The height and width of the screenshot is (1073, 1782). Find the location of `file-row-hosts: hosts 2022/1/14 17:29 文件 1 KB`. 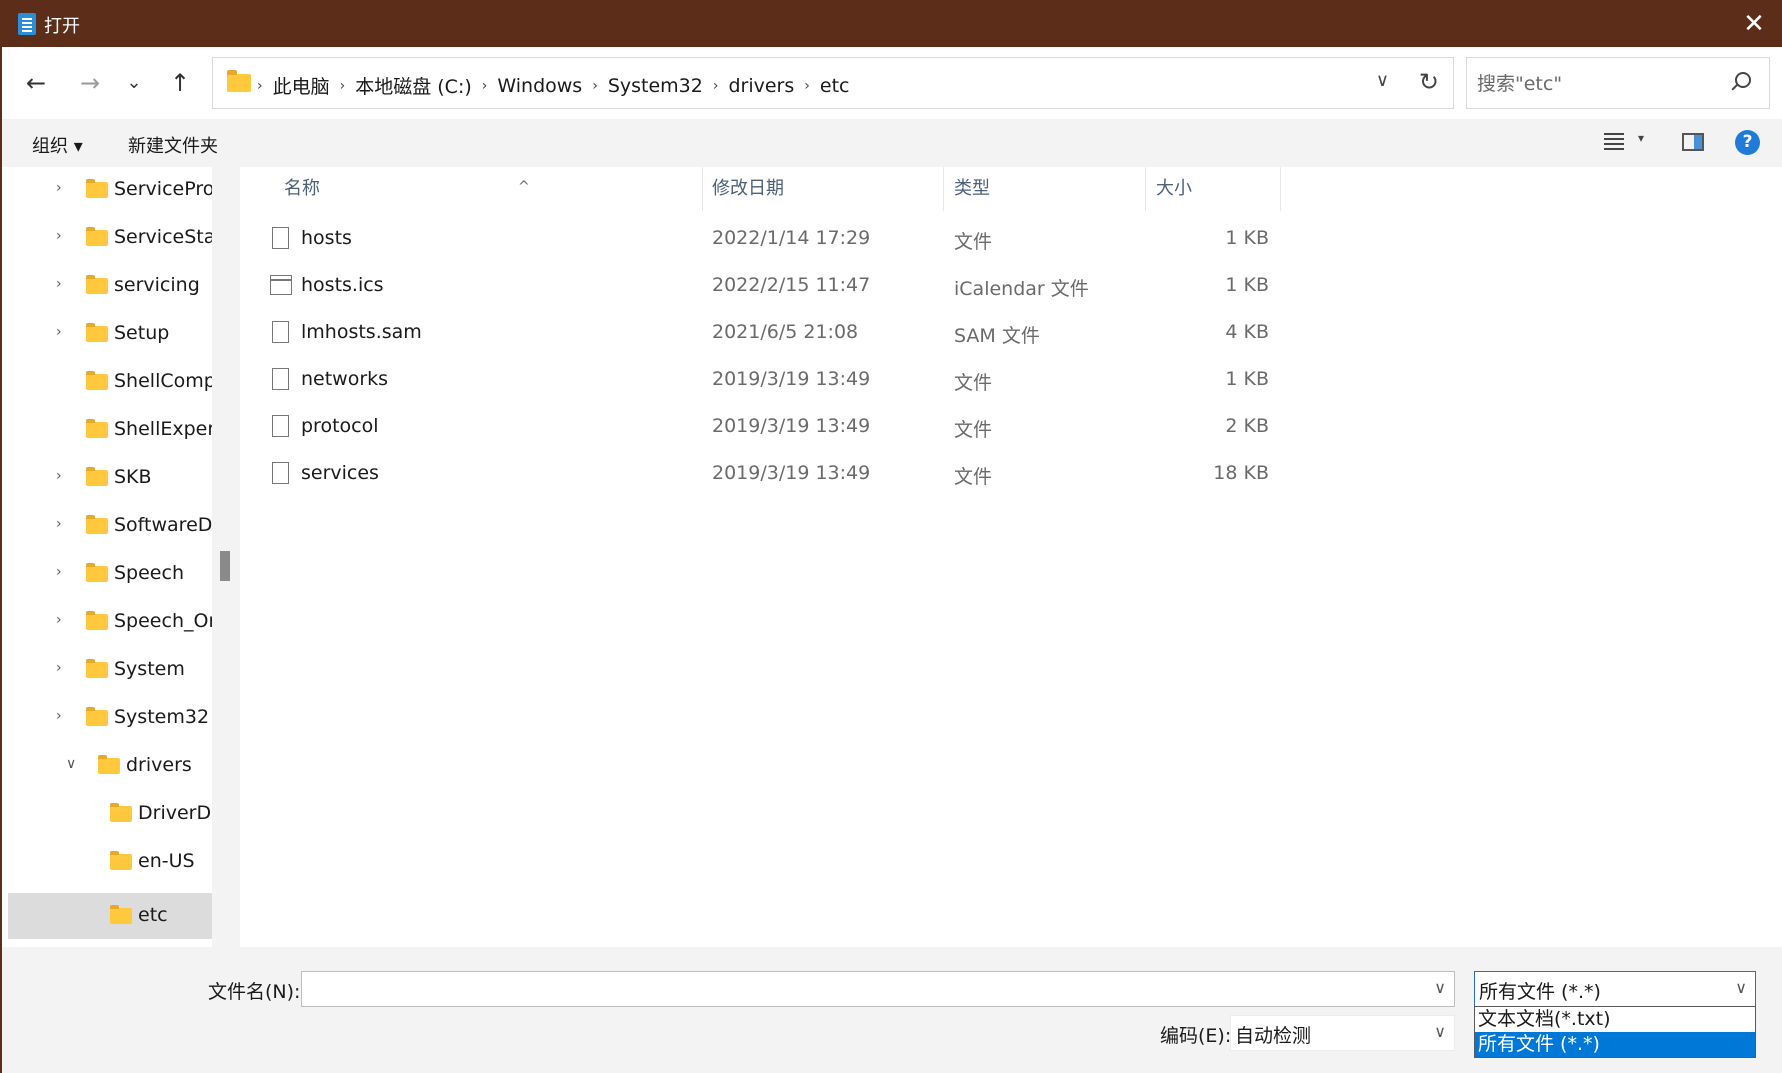

file-row-hosts: hosts 2022/1/14 17:29 文件 1 KB is located at coordinates (1011, 238).